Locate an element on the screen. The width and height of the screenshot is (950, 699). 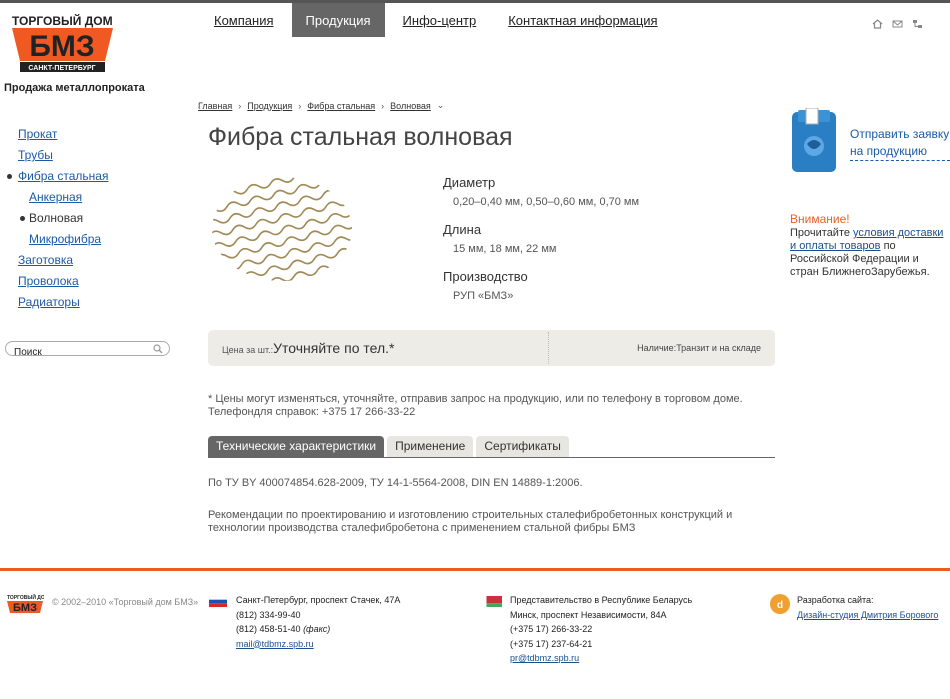
price: Цена за шт.:Уточняйте по тел.* is located at coordinates (308, 348).